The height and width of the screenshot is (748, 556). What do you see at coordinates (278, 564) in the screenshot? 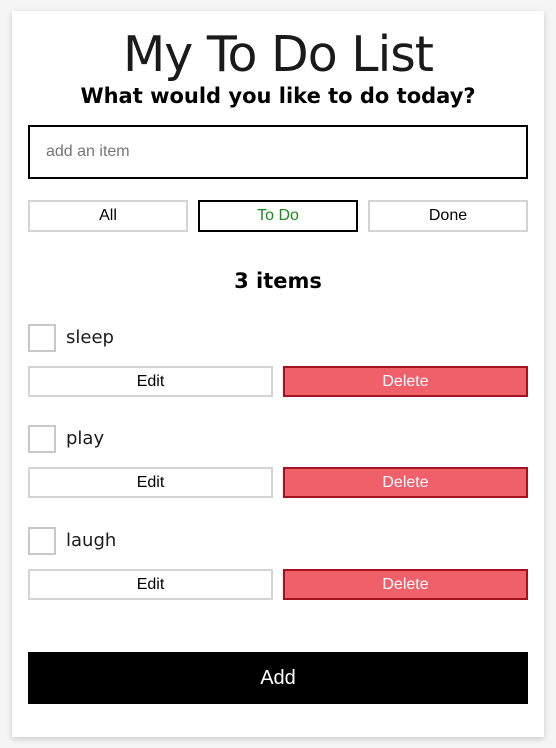
I see `todo-item: laugh Edit Delete` at bounding box center [278, 564].